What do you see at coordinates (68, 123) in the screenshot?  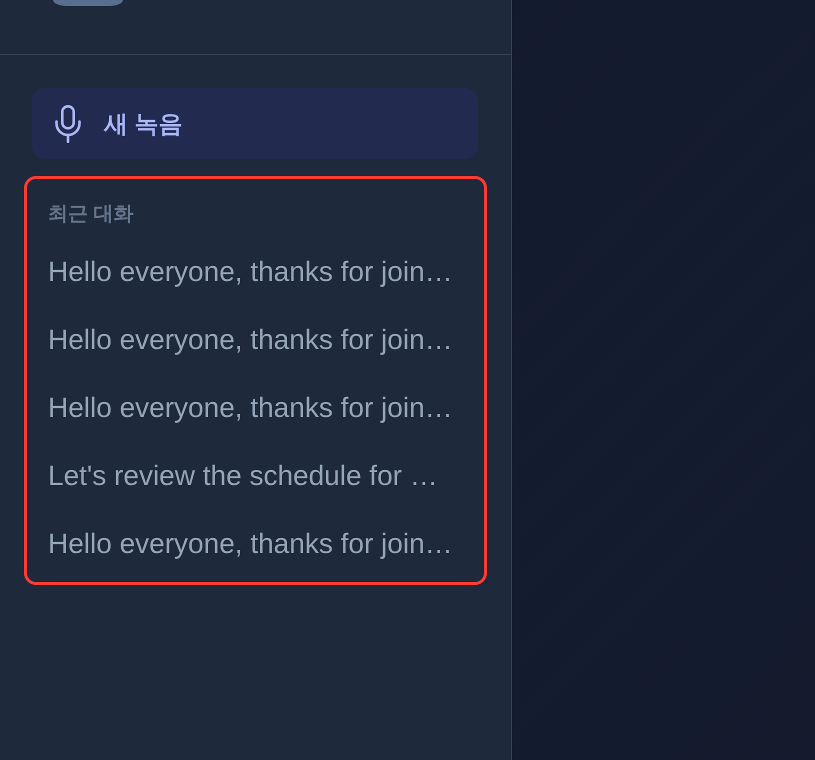 I see `microphone-icon` at bounding box center [68, 123].